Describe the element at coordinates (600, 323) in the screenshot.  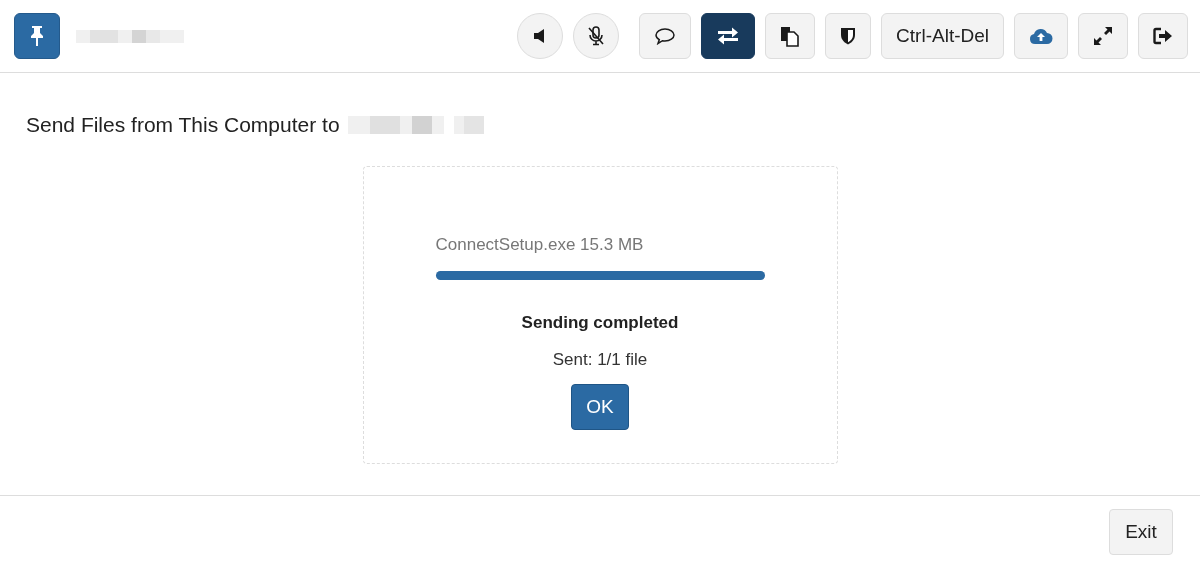
I see `status-text: Sending completed` at that location.